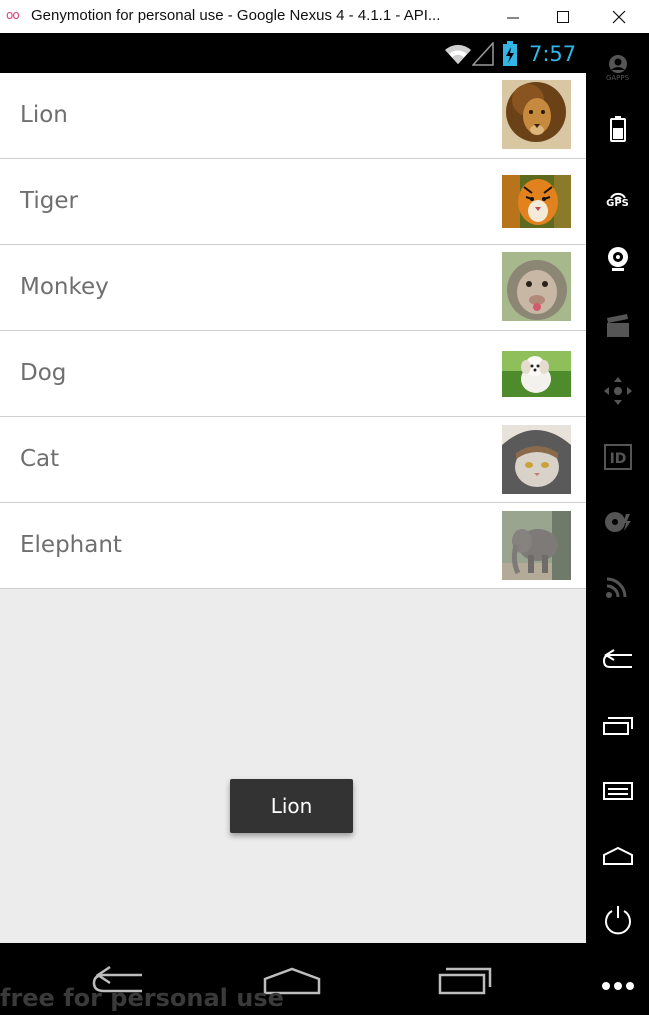  Describe the element at coordinates (64, 287) in the screenshot. I see `list-item-label: Monkey` at that location.